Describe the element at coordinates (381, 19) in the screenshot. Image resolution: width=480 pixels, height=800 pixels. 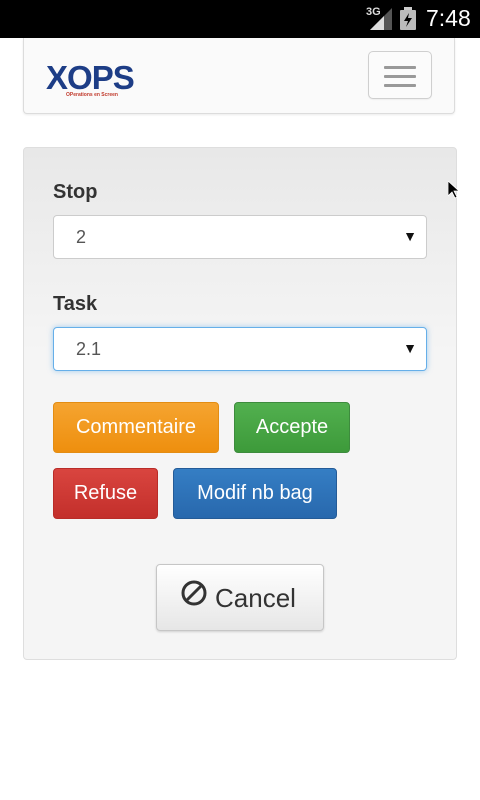
I see `signal-icon` at that location.